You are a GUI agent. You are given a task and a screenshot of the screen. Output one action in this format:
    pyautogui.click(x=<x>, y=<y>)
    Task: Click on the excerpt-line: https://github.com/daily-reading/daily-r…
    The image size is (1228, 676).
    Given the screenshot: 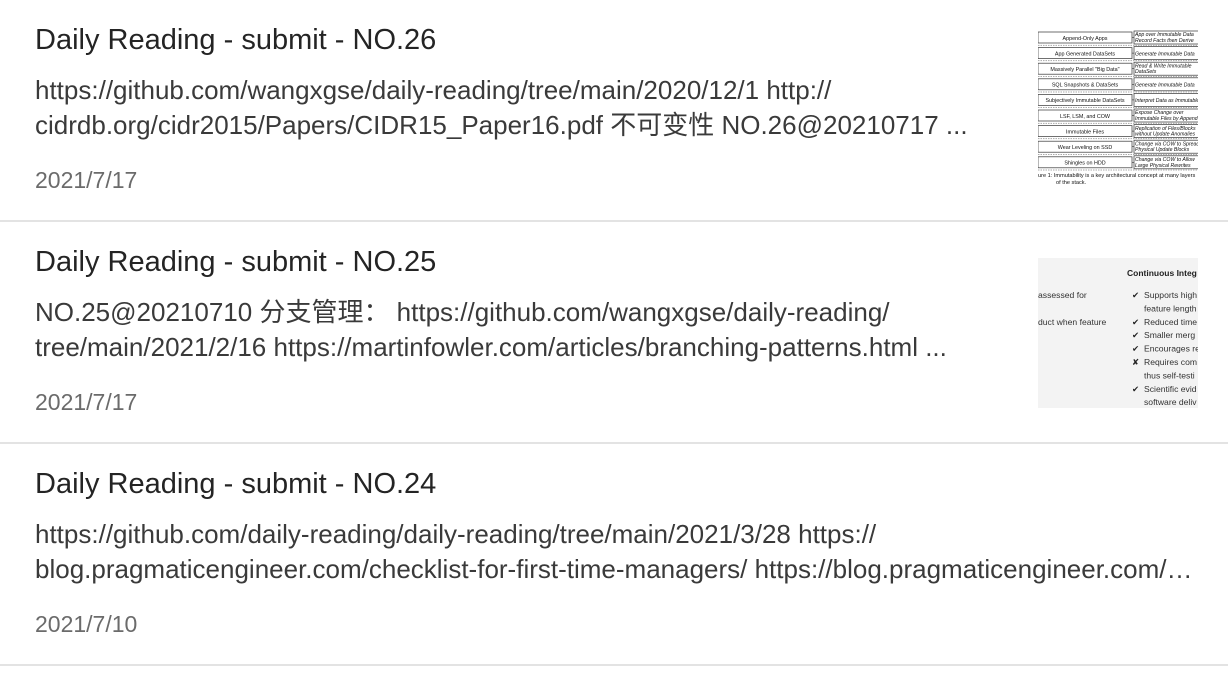 What is the action you would take?
    pyautogui.click(x=456, y=534)
    